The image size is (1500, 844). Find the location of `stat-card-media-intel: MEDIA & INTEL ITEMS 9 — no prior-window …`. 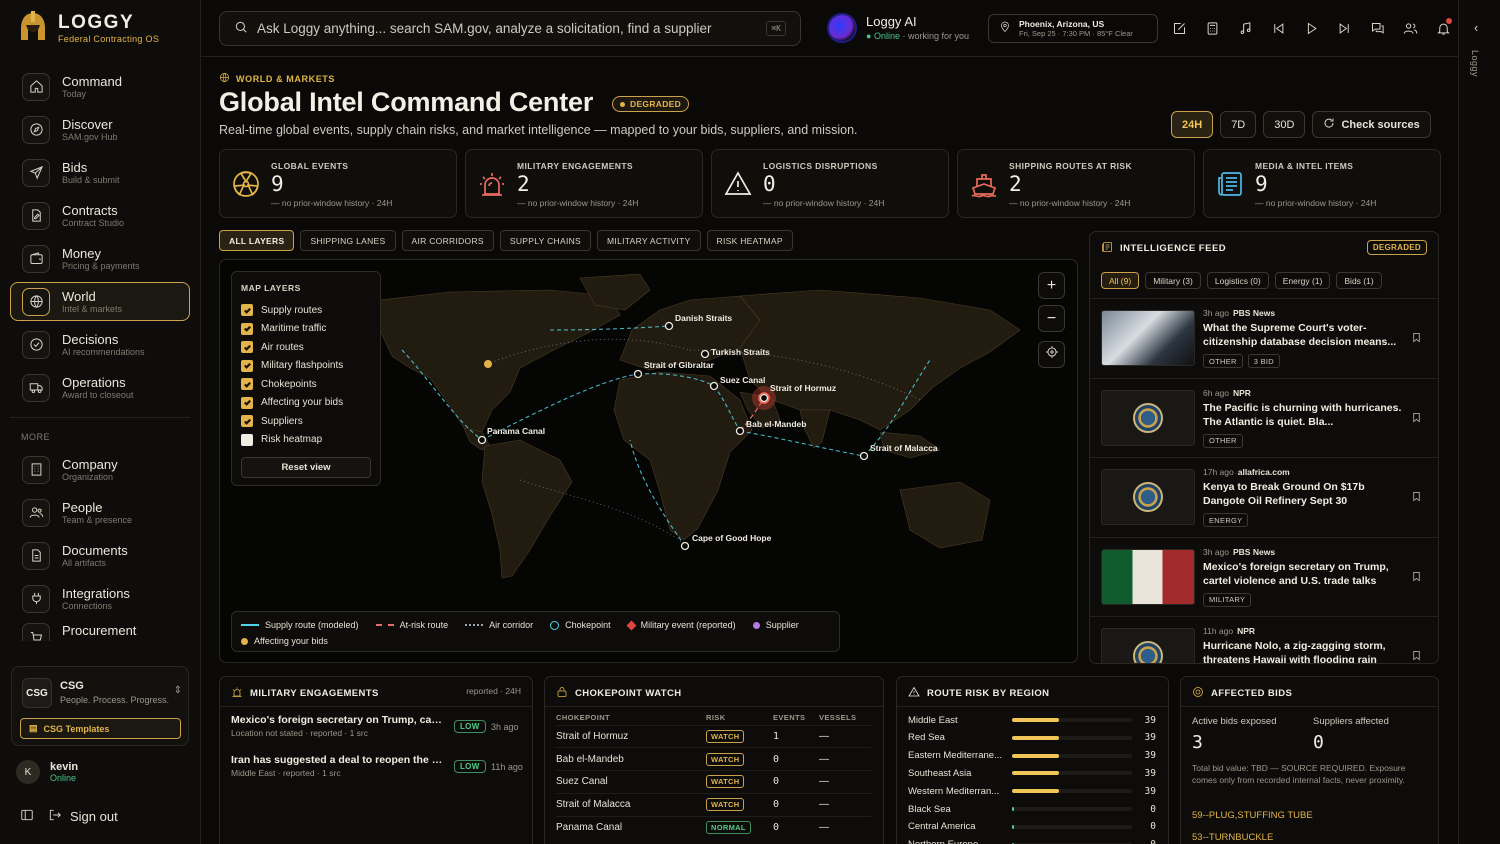

stat-card-media-intel: MEDIA & INTEL ITEMS 9 — no prior-window … is located at coordinates (1322, 183).